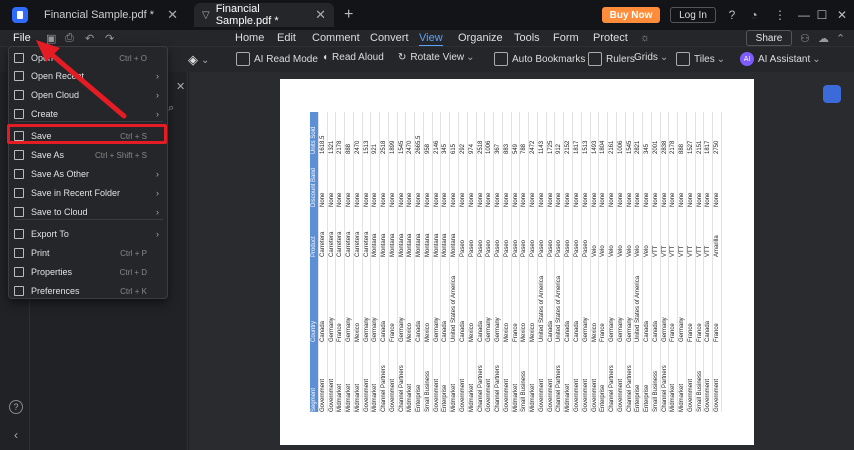 The width and height of the screenshot is (854, 450). I want to click on table-cell: Government, so click(594, 395).